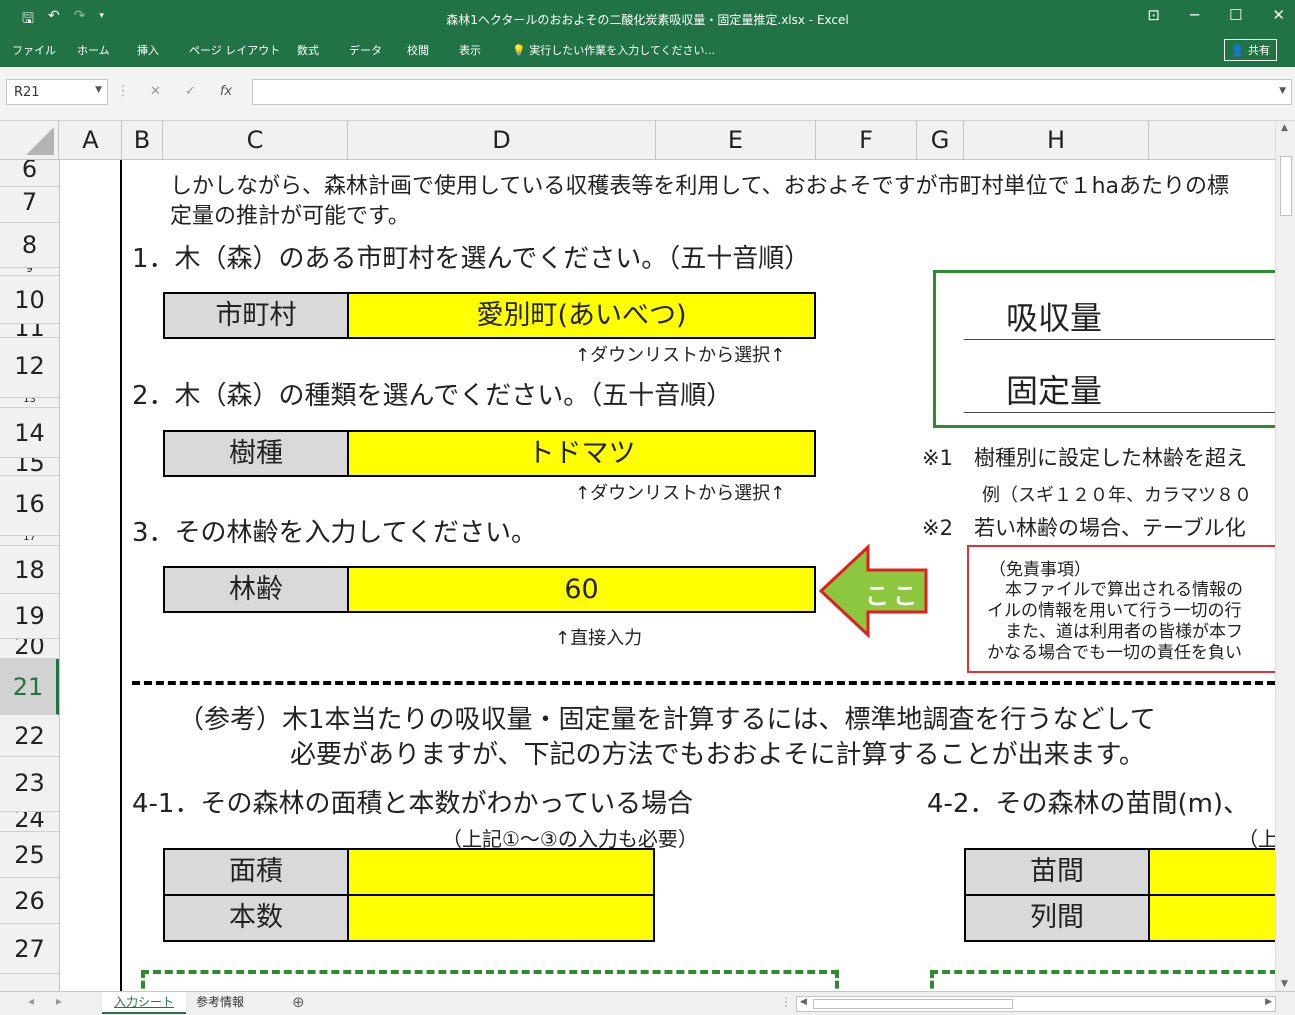  I want to click on spacing-input, so click(1211, 872).